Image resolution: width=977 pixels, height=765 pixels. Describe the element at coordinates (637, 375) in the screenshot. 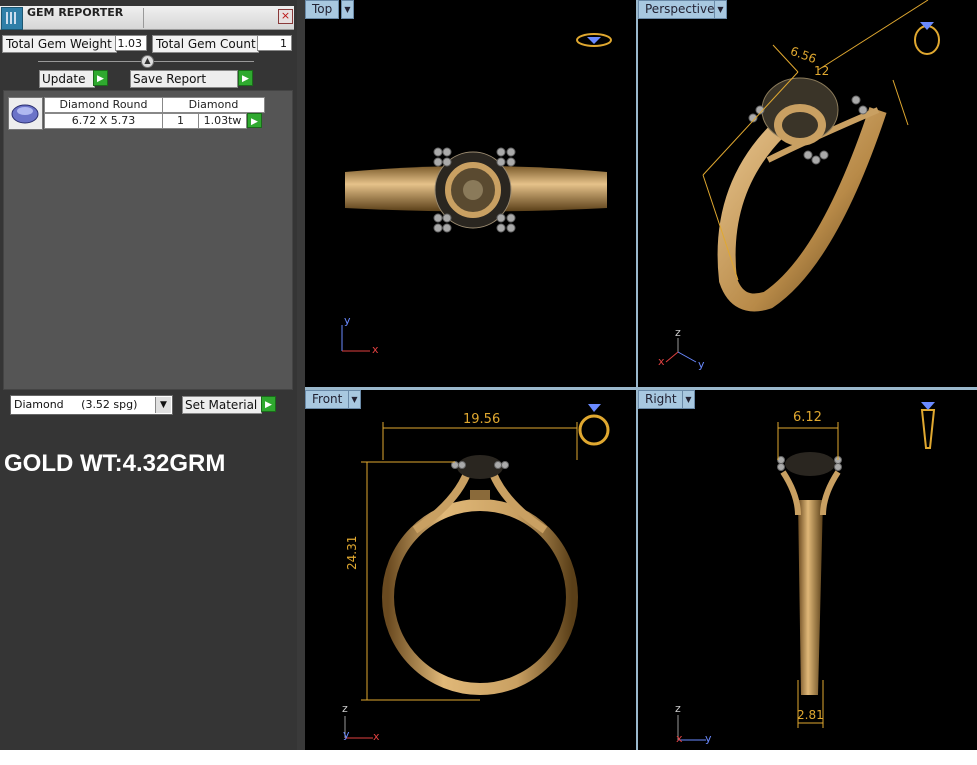

I see `viewport-splitter-vertical` at that location.